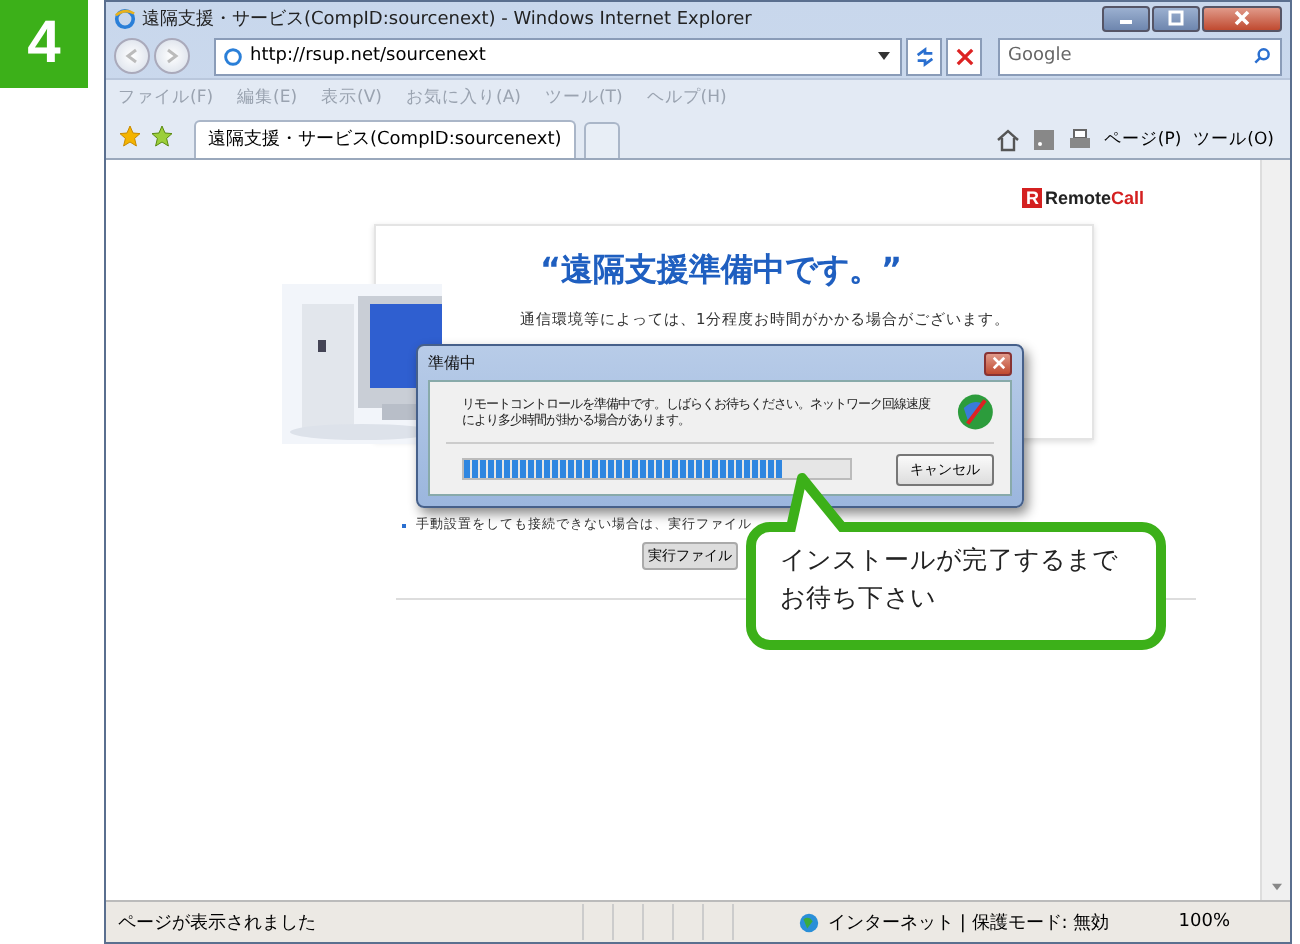 The width and height of the screenshot is (1300, 944). What do you see at coordinates (1126, 18) in the screenshot?
I see `minimize-button` at bounding box center [1126, 18].